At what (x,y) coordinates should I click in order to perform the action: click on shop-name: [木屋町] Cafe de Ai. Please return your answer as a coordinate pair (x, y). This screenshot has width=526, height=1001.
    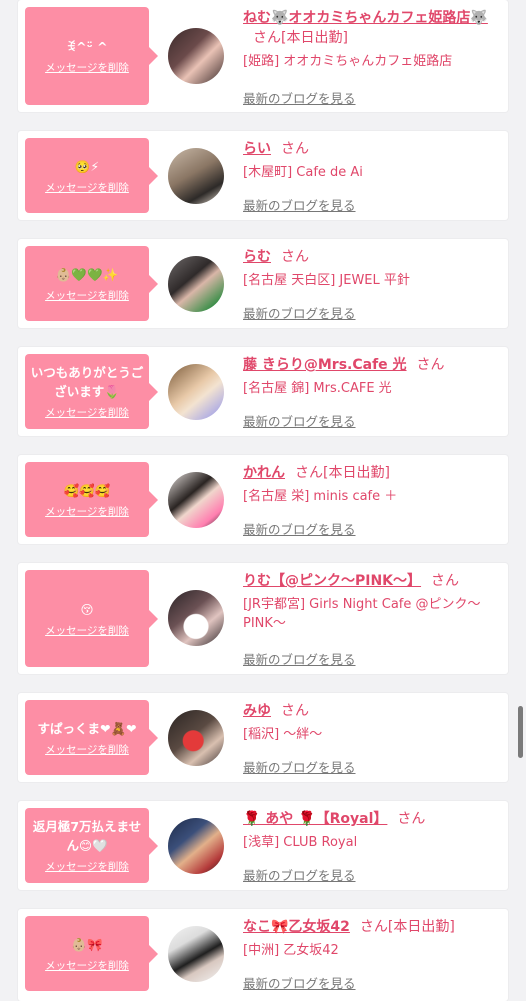
    Looking at the image, I should click on (303, 172).